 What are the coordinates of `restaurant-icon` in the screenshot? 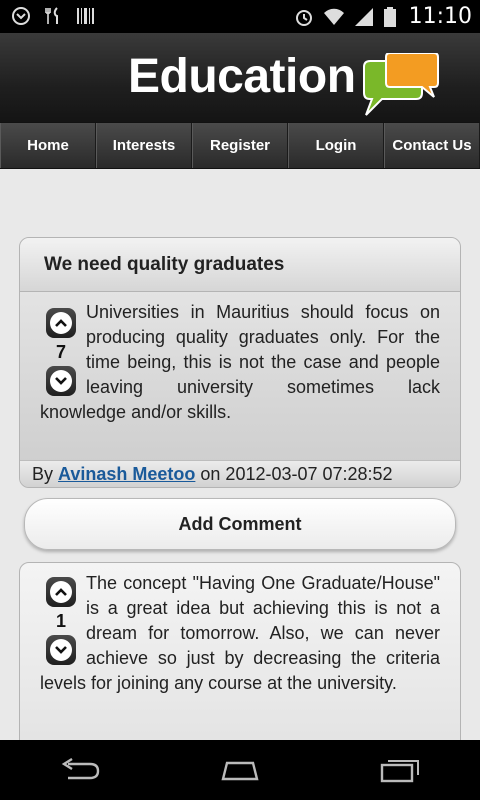 It's located at (51, 15).